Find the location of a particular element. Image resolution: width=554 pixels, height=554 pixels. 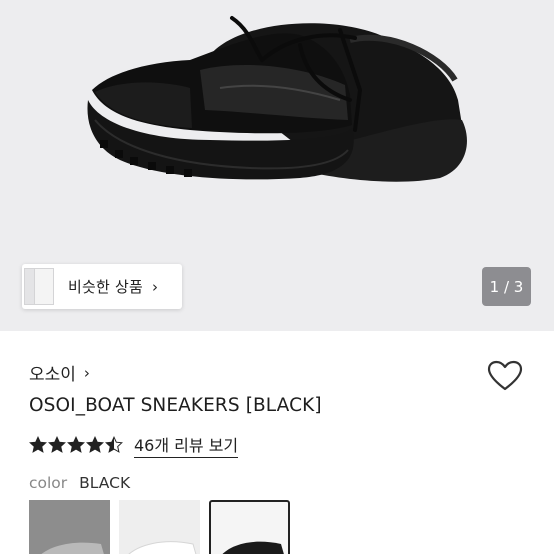

brand-link: 오소이 › is located at coordinates (59, 373).